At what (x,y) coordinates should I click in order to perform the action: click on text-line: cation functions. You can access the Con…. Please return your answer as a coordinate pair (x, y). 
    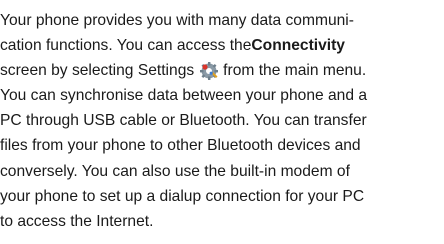
    Looking at the image, I should click on (222, 45).